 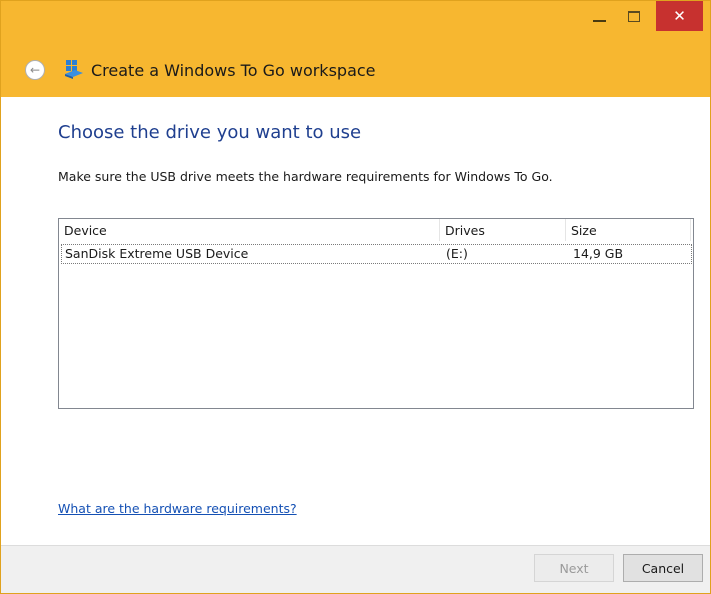 I want to click on column-header-drives: Drives, so click(x=503, y=230).